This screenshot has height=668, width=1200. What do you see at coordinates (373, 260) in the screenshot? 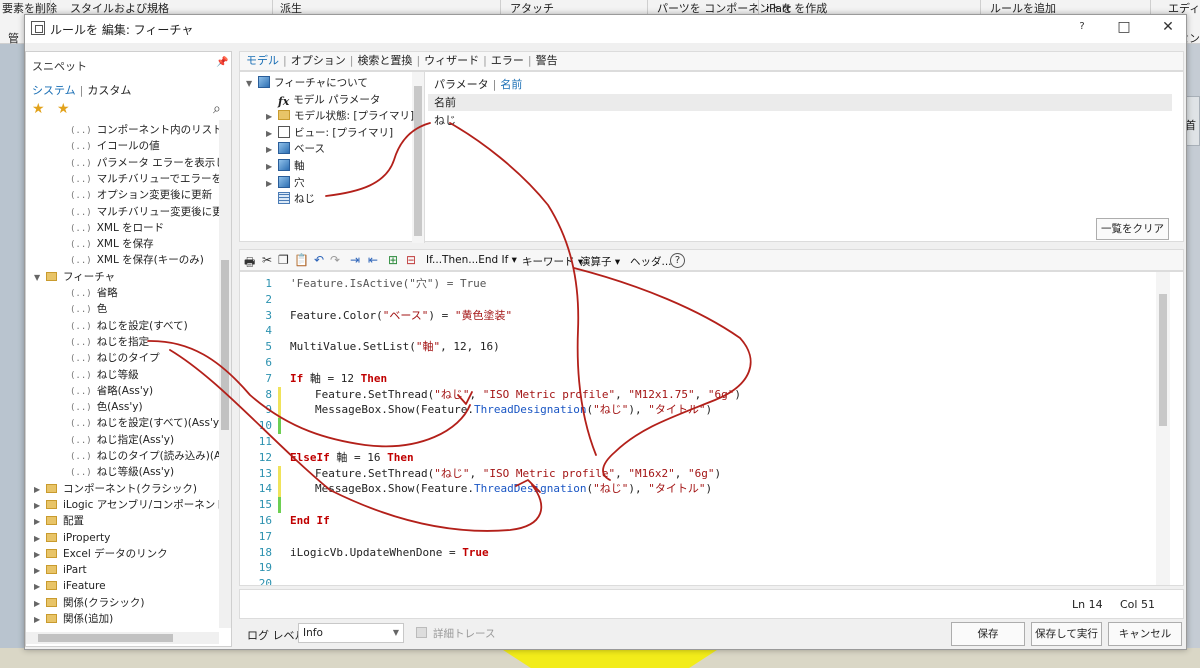
I see `outdent-icon: ⇤` at bounding box center [373, 260].